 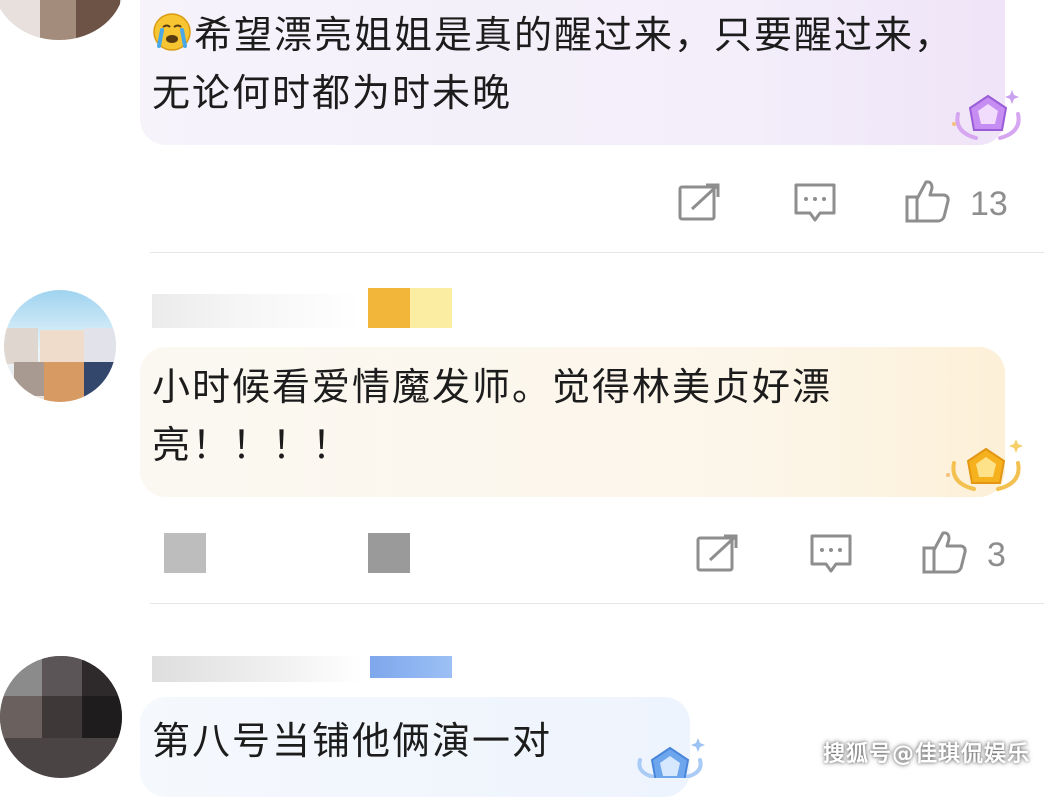 What do you see at coordinates (996, 555) in the screenshot?
I see `like-count: 3` at bounding box center [996, 555].